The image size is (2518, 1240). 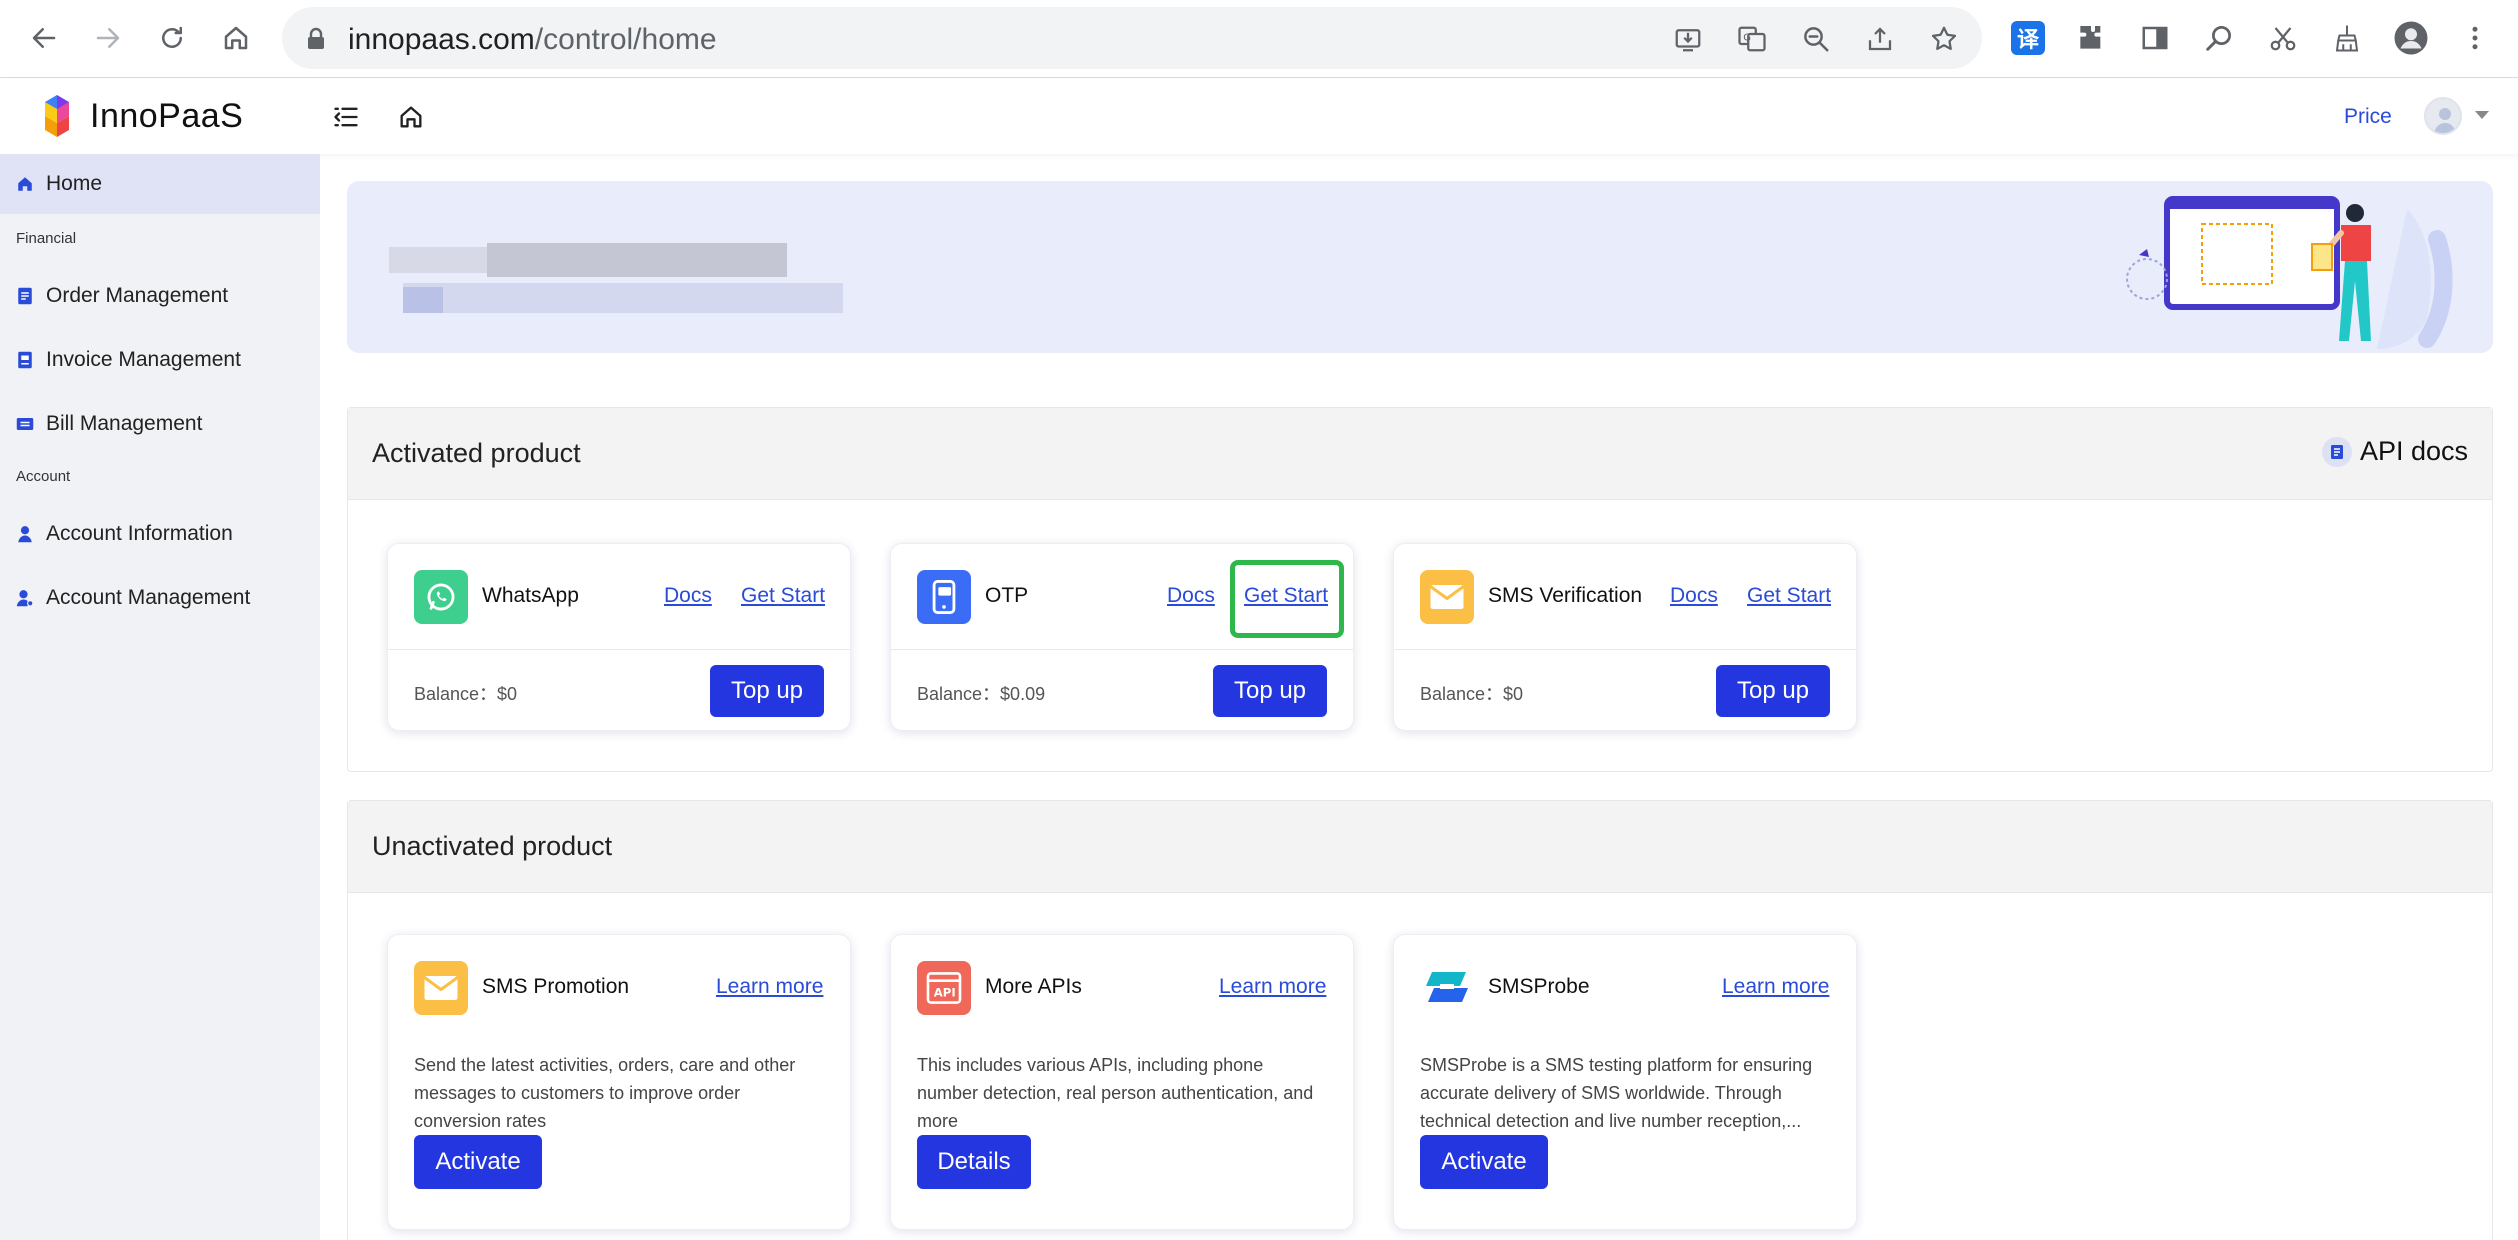 I want to click on phone-otp-icon, so click(x=944, y=597).